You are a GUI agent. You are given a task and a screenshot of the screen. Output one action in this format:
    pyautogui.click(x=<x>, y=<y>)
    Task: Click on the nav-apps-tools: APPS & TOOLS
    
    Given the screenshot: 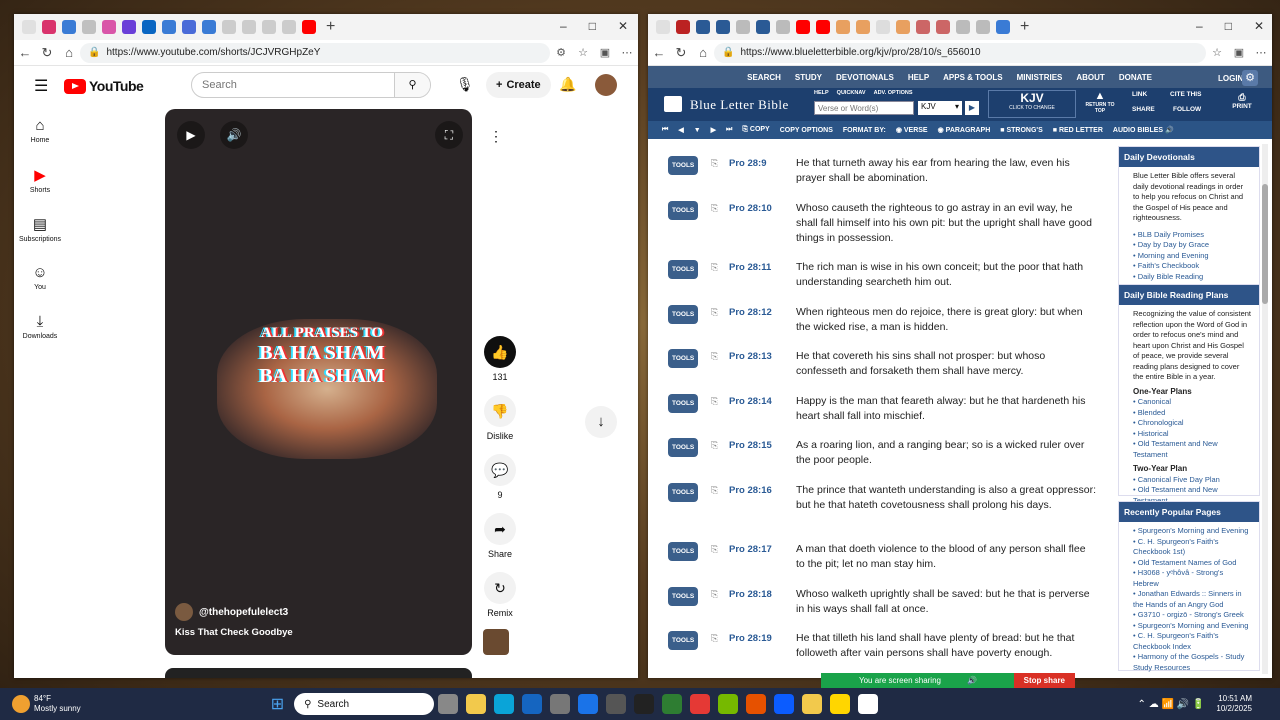 What is the action you would take?
    pyautogui.click(x=972, y=77)
    